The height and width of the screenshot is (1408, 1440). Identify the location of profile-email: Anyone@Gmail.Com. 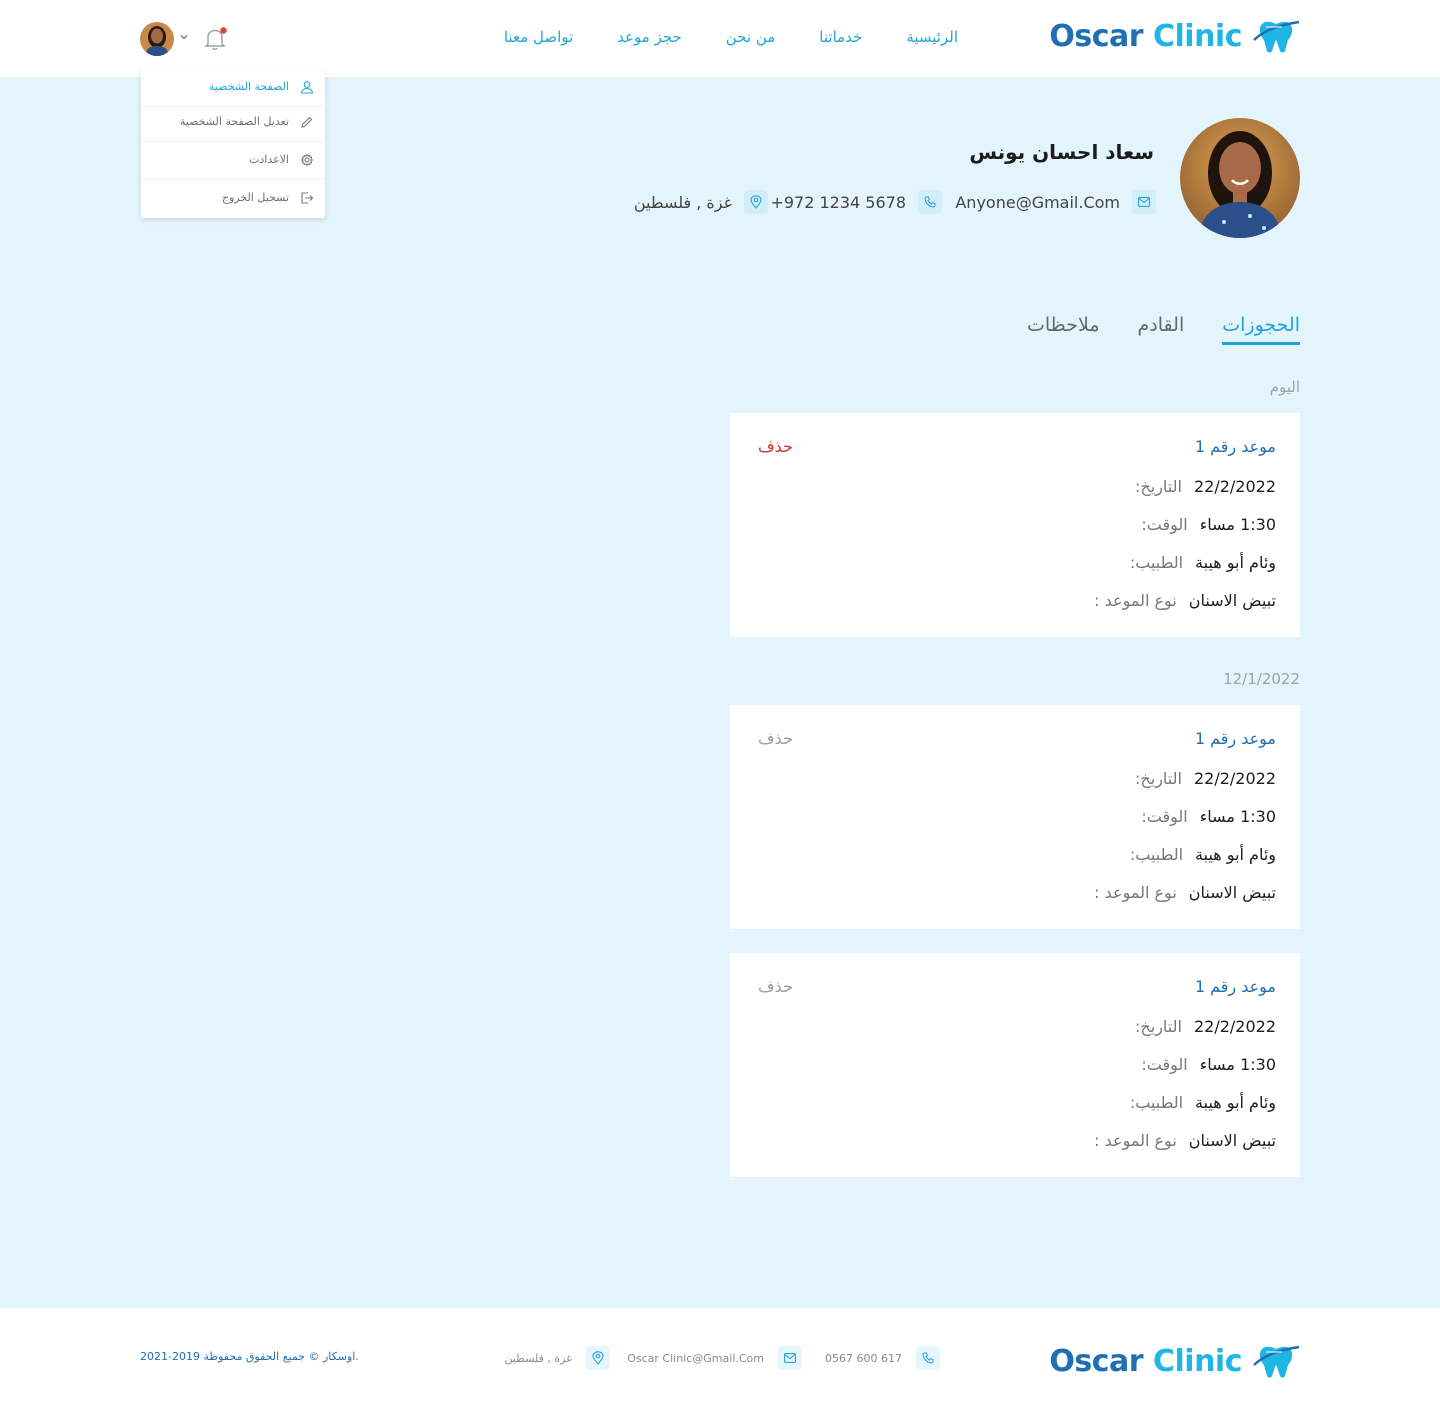
(1055, 202).